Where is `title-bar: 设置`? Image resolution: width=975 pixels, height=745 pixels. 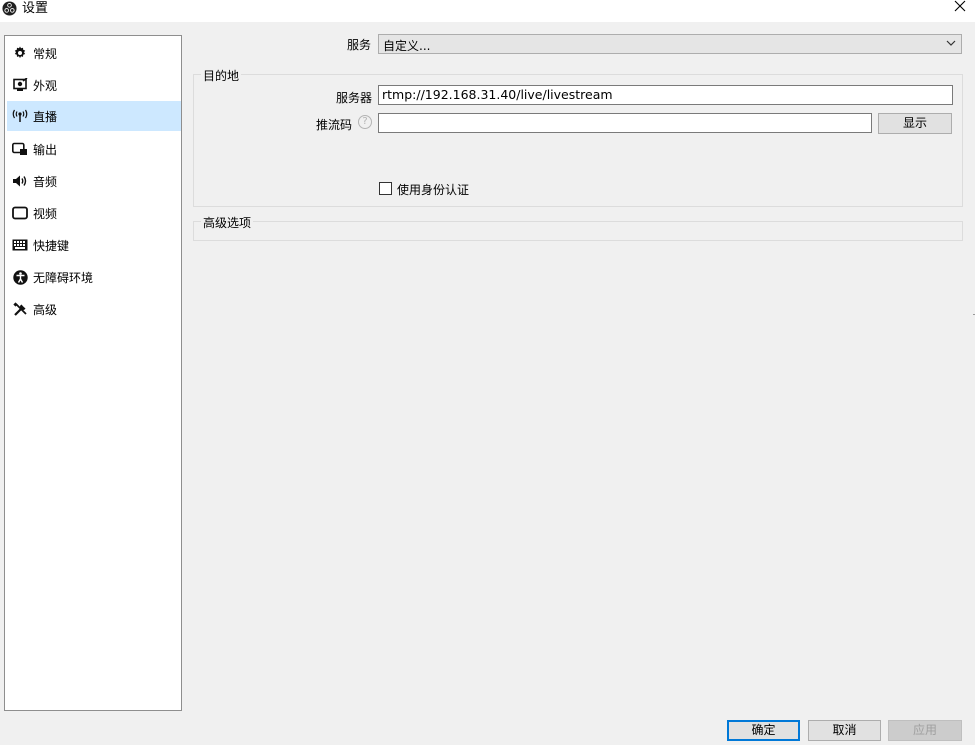
title-bar: 设置 is located at coordinates (487, 11).